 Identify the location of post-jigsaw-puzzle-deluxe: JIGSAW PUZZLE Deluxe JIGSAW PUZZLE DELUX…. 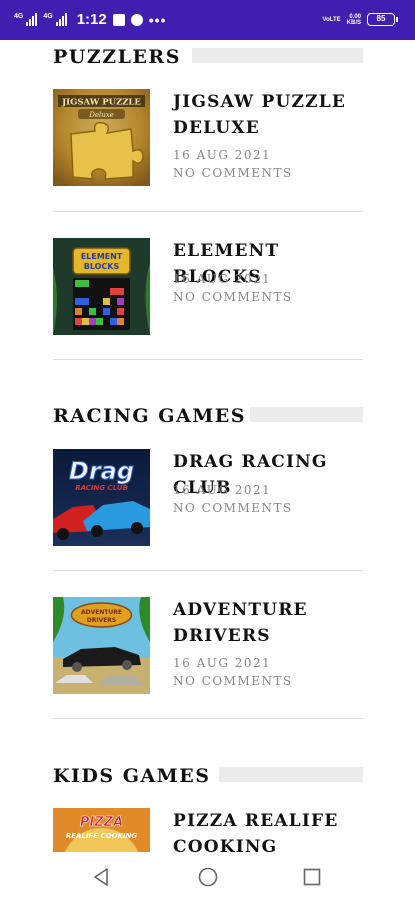
(208, 139).